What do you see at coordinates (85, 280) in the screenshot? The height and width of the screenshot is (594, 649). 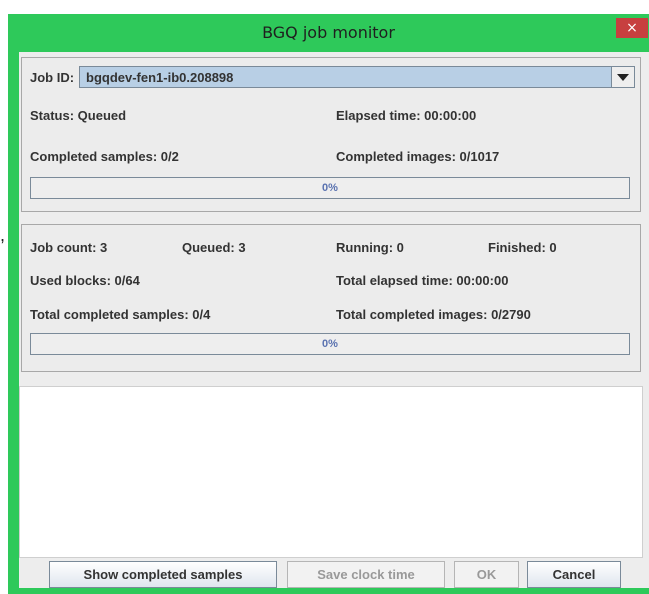 I see `used-blocks-text: Used blocks: 0/64` at bounding box center [85, 280].